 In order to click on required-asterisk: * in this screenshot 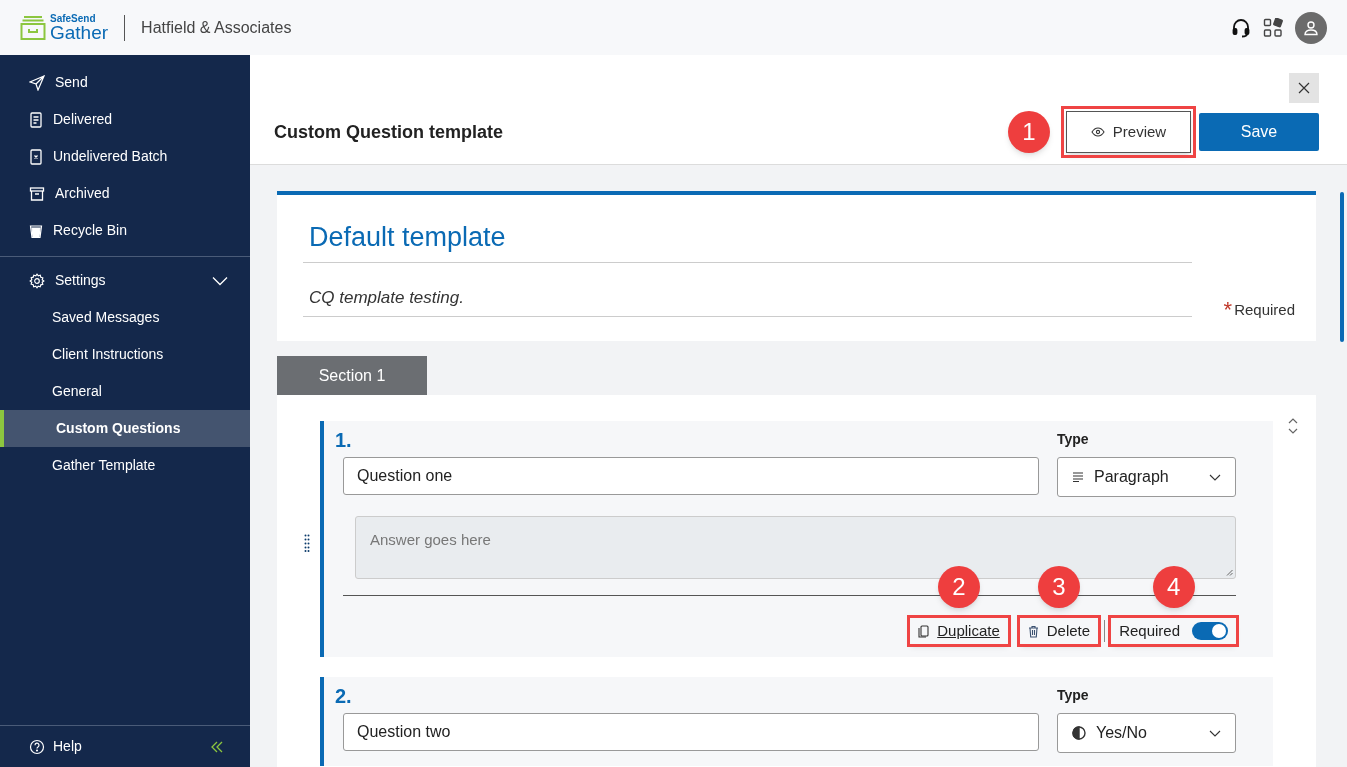, I will do `click(1228, 310)`.